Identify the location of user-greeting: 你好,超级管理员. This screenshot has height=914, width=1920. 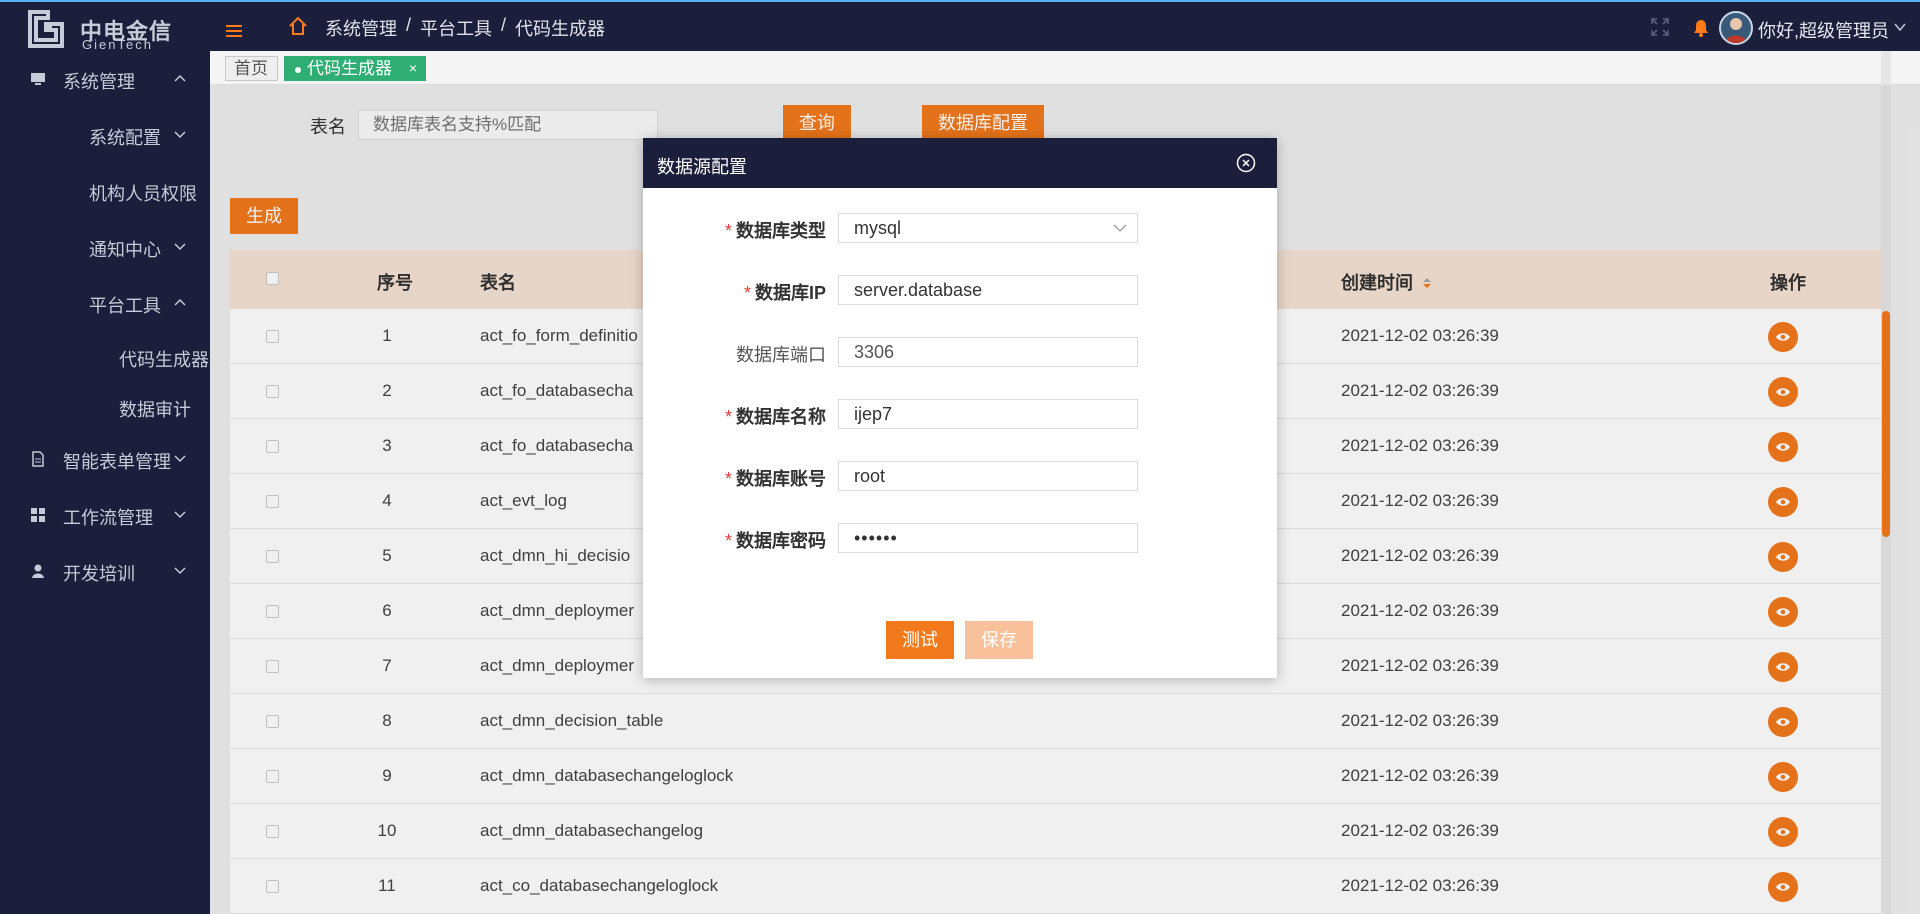
(1823, 30).